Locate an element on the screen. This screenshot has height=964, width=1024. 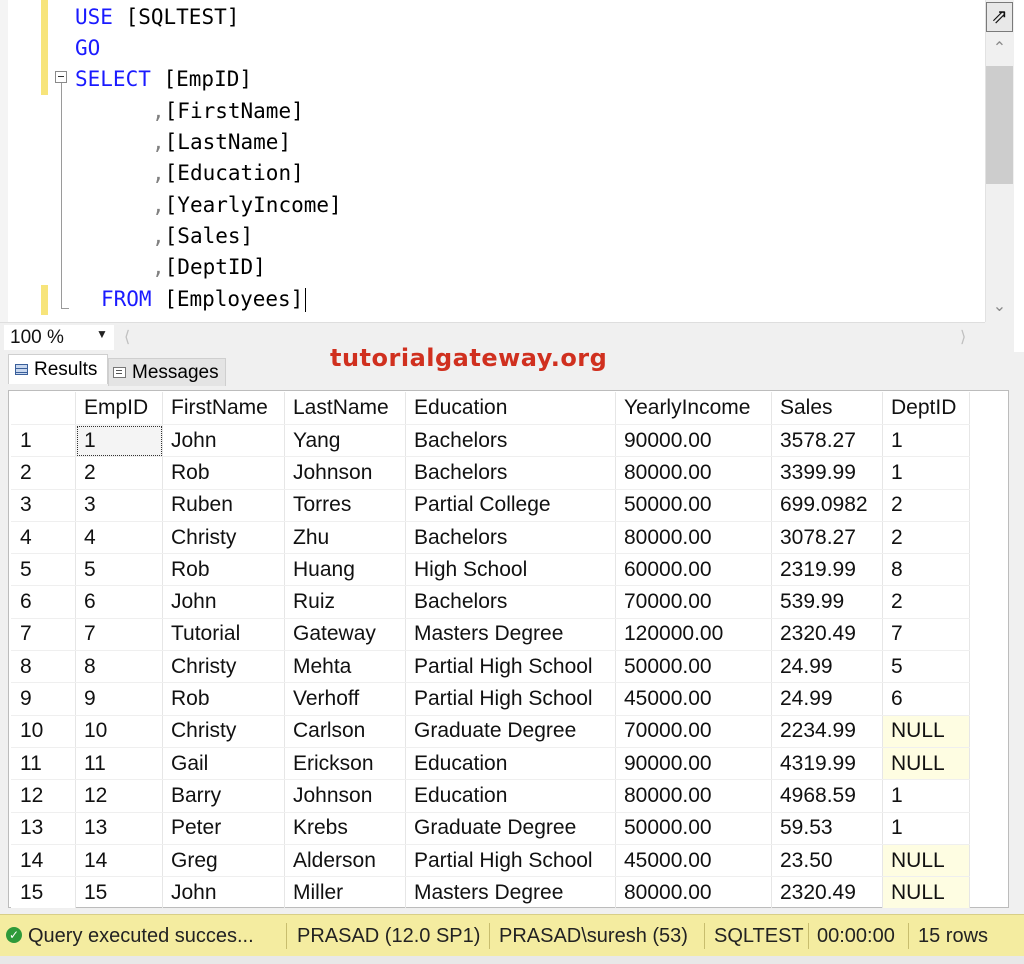
table-cell: Mehta is located at coordinates (345, 667).